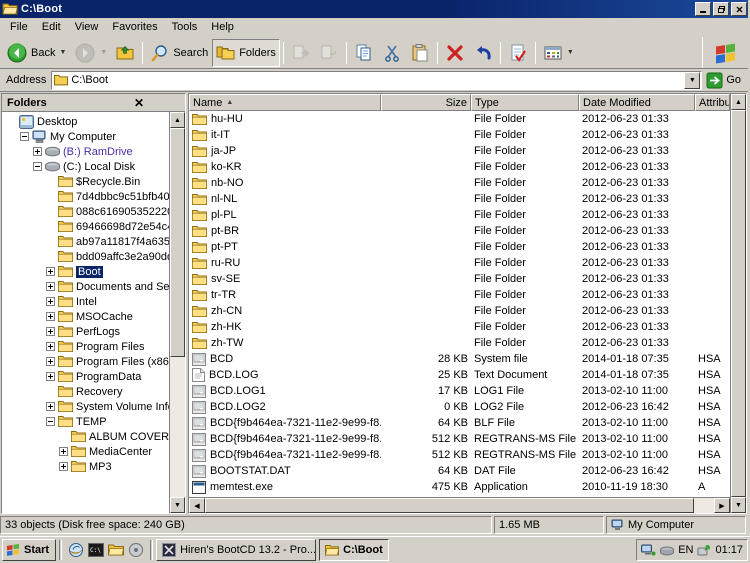 The height and width of the screenshot is (563, 750). Describe the element at coordinates (459, 135) in the screenshot. I see `table-row: it-IT File Folder 2012-06-23 01:33` at that location.